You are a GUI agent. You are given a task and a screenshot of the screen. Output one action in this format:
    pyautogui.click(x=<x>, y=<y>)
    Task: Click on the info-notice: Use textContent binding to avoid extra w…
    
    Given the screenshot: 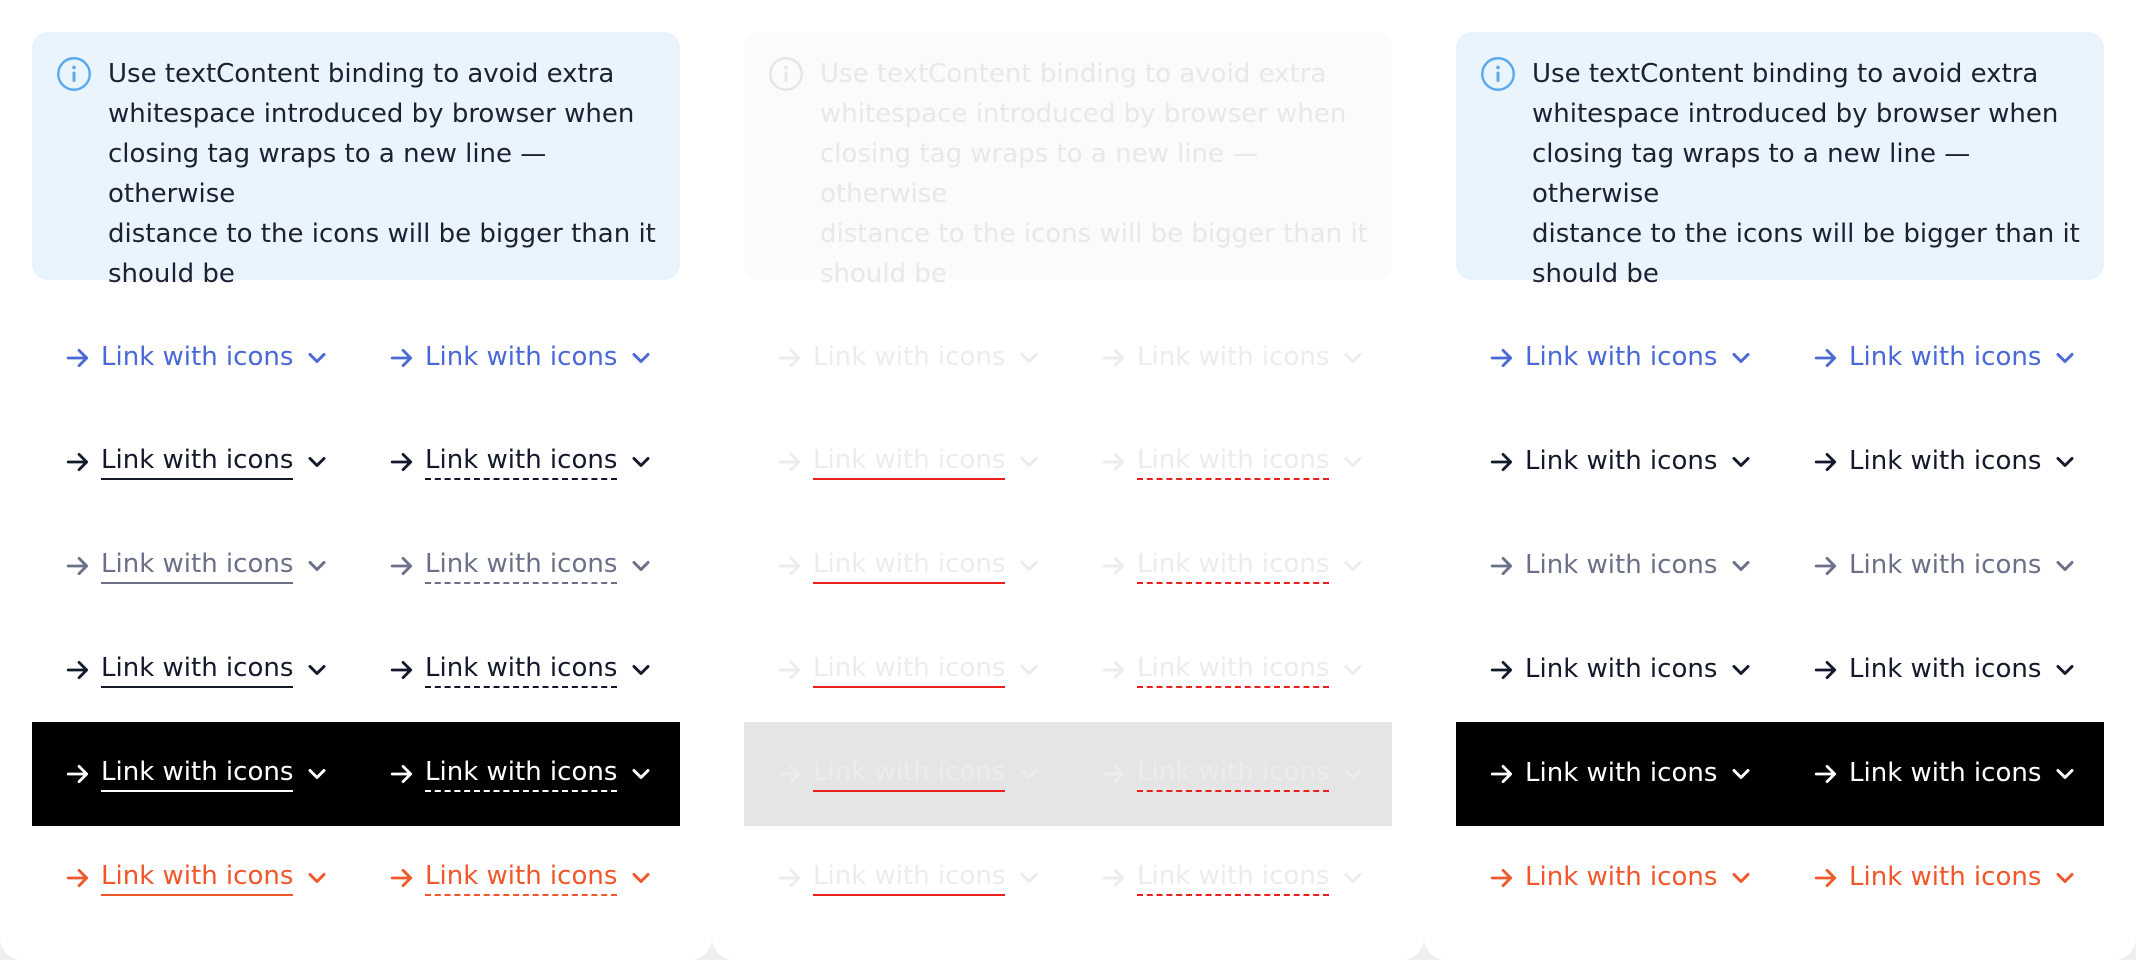 What is the action you would take?
    pyautogui.click(x=1068, y=160)
    